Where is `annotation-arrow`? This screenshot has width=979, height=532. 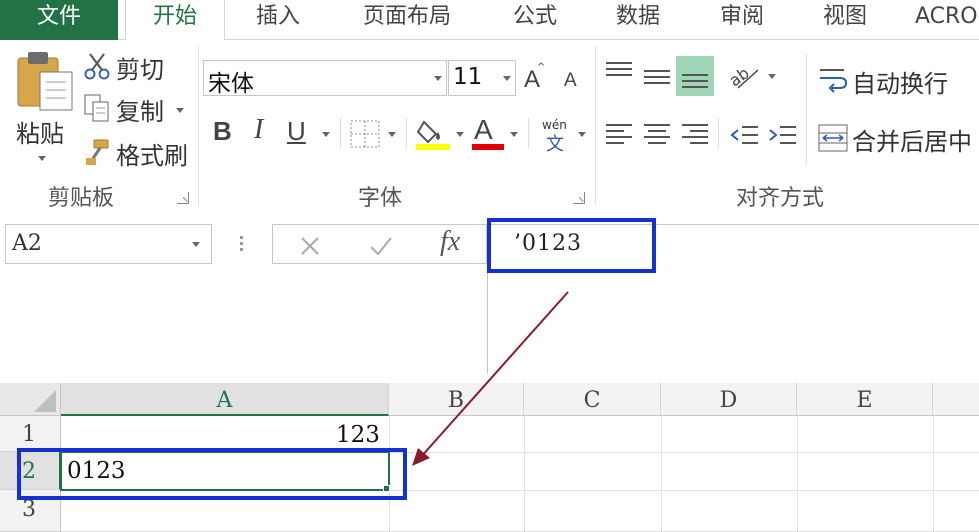
annotation-arrow is located at coordinates (490, 378).